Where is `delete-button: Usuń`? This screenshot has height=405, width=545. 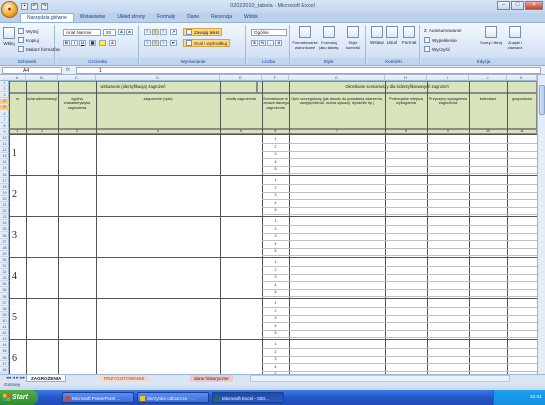
delete-button: Usuń is located at coordinates (392, 35).